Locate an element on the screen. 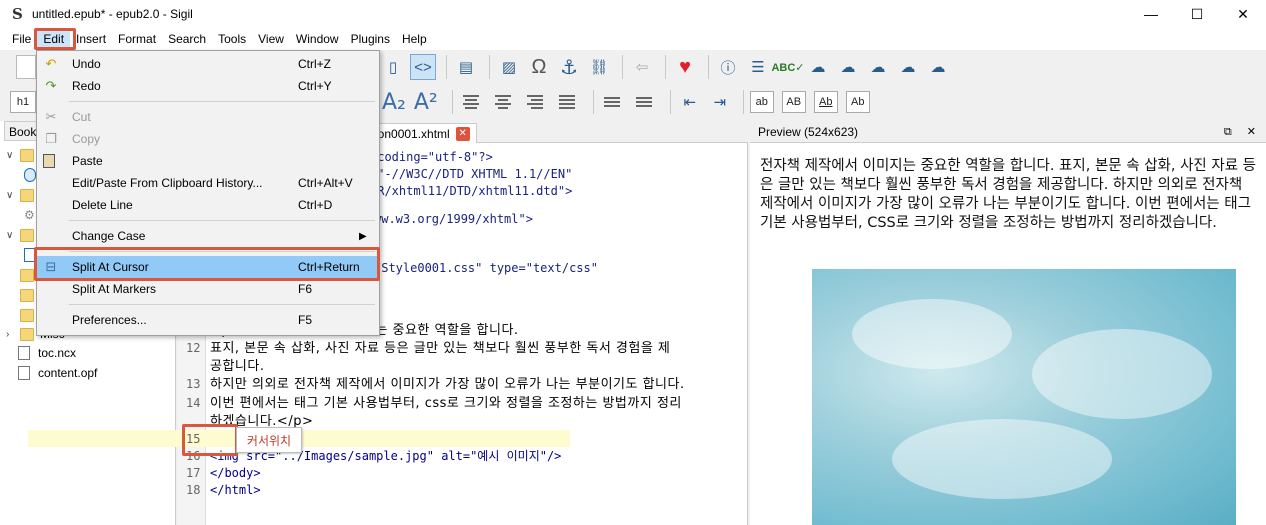  tree-file-opf: content.opf is located at coordinates (57, 373).